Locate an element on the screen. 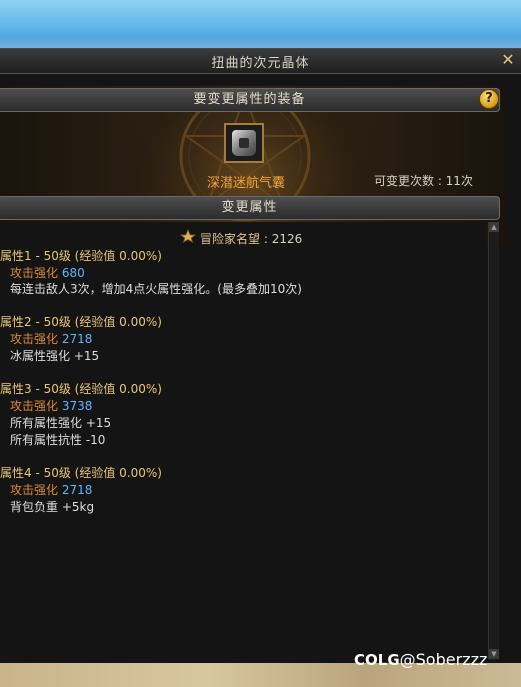 This screenshot has height=687, width=521. attribute-2-stat: 攻击强化 2718 is located at coordinates (51, 338).